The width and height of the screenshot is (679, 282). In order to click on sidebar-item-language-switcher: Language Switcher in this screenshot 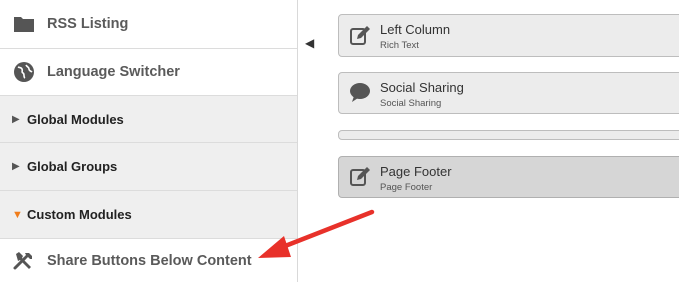, I will do `click(148, 72)`.